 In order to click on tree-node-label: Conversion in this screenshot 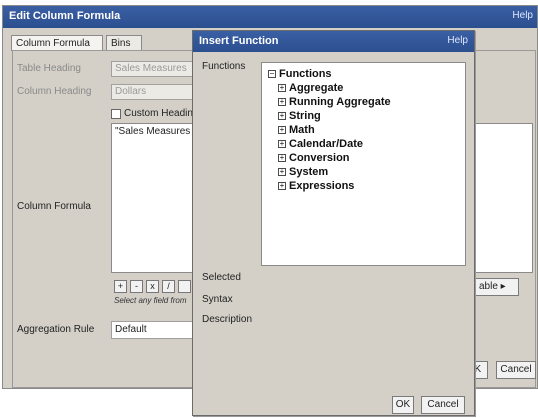, I will do `click(319, 158)`.